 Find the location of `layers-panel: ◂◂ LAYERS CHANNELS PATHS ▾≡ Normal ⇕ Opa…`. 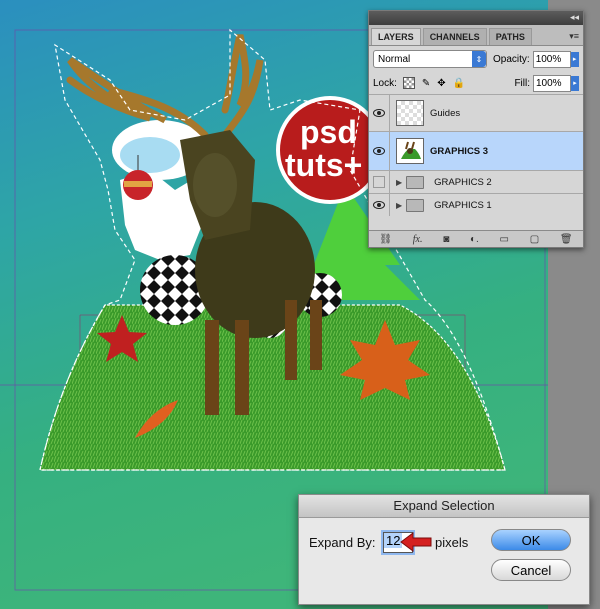

layers-panel: ◂◂ LAYERS CHANNELS PATHS ▾≡ Normal ⇕ Opa… is located at coordinates (476, 129).